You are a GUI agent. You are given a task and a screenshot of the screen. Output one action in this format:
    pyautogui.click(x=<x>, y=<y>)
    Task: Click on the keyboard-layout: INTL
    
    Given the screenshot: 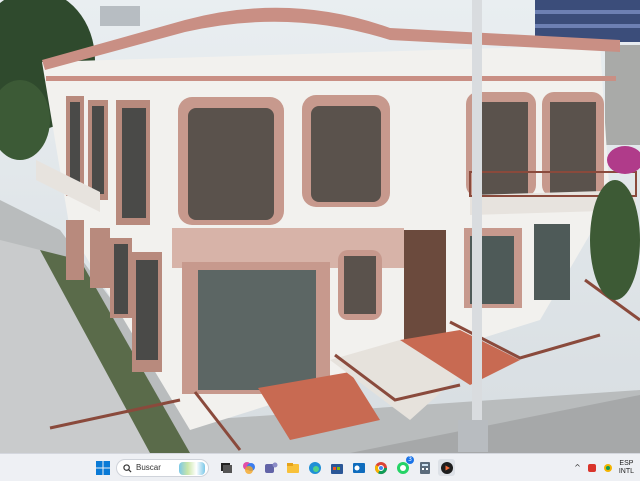 What is the action you would take?
    pyautogui.click(x=626, y=471)
    